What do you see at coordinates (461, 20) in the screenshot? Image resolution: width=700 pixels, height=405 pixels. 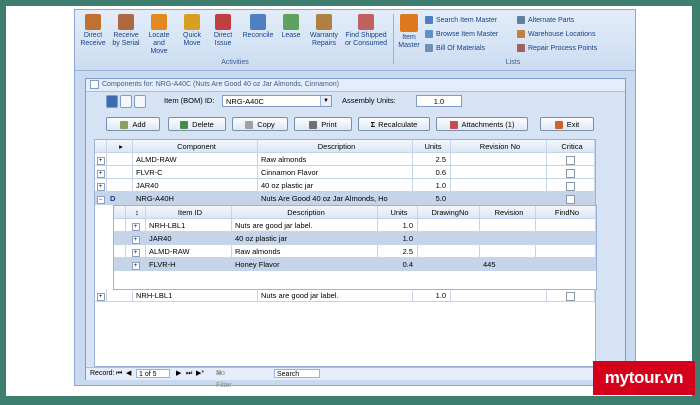 I see `search-item-master-link: Search Item Master` at bounding box center [461, 20].